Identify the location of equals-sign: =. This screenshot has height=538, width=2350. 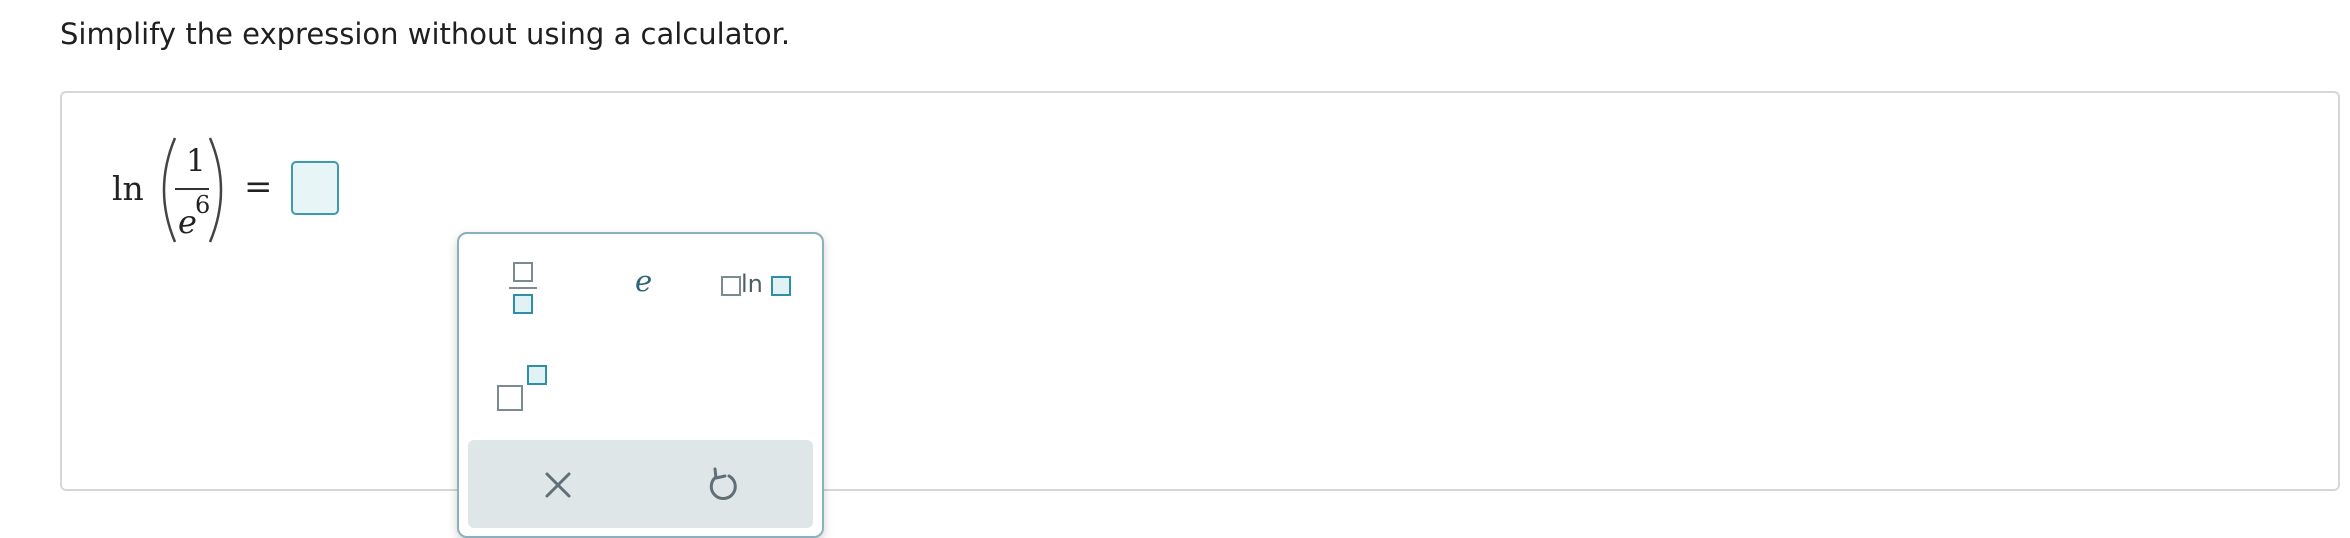
(258, 187).